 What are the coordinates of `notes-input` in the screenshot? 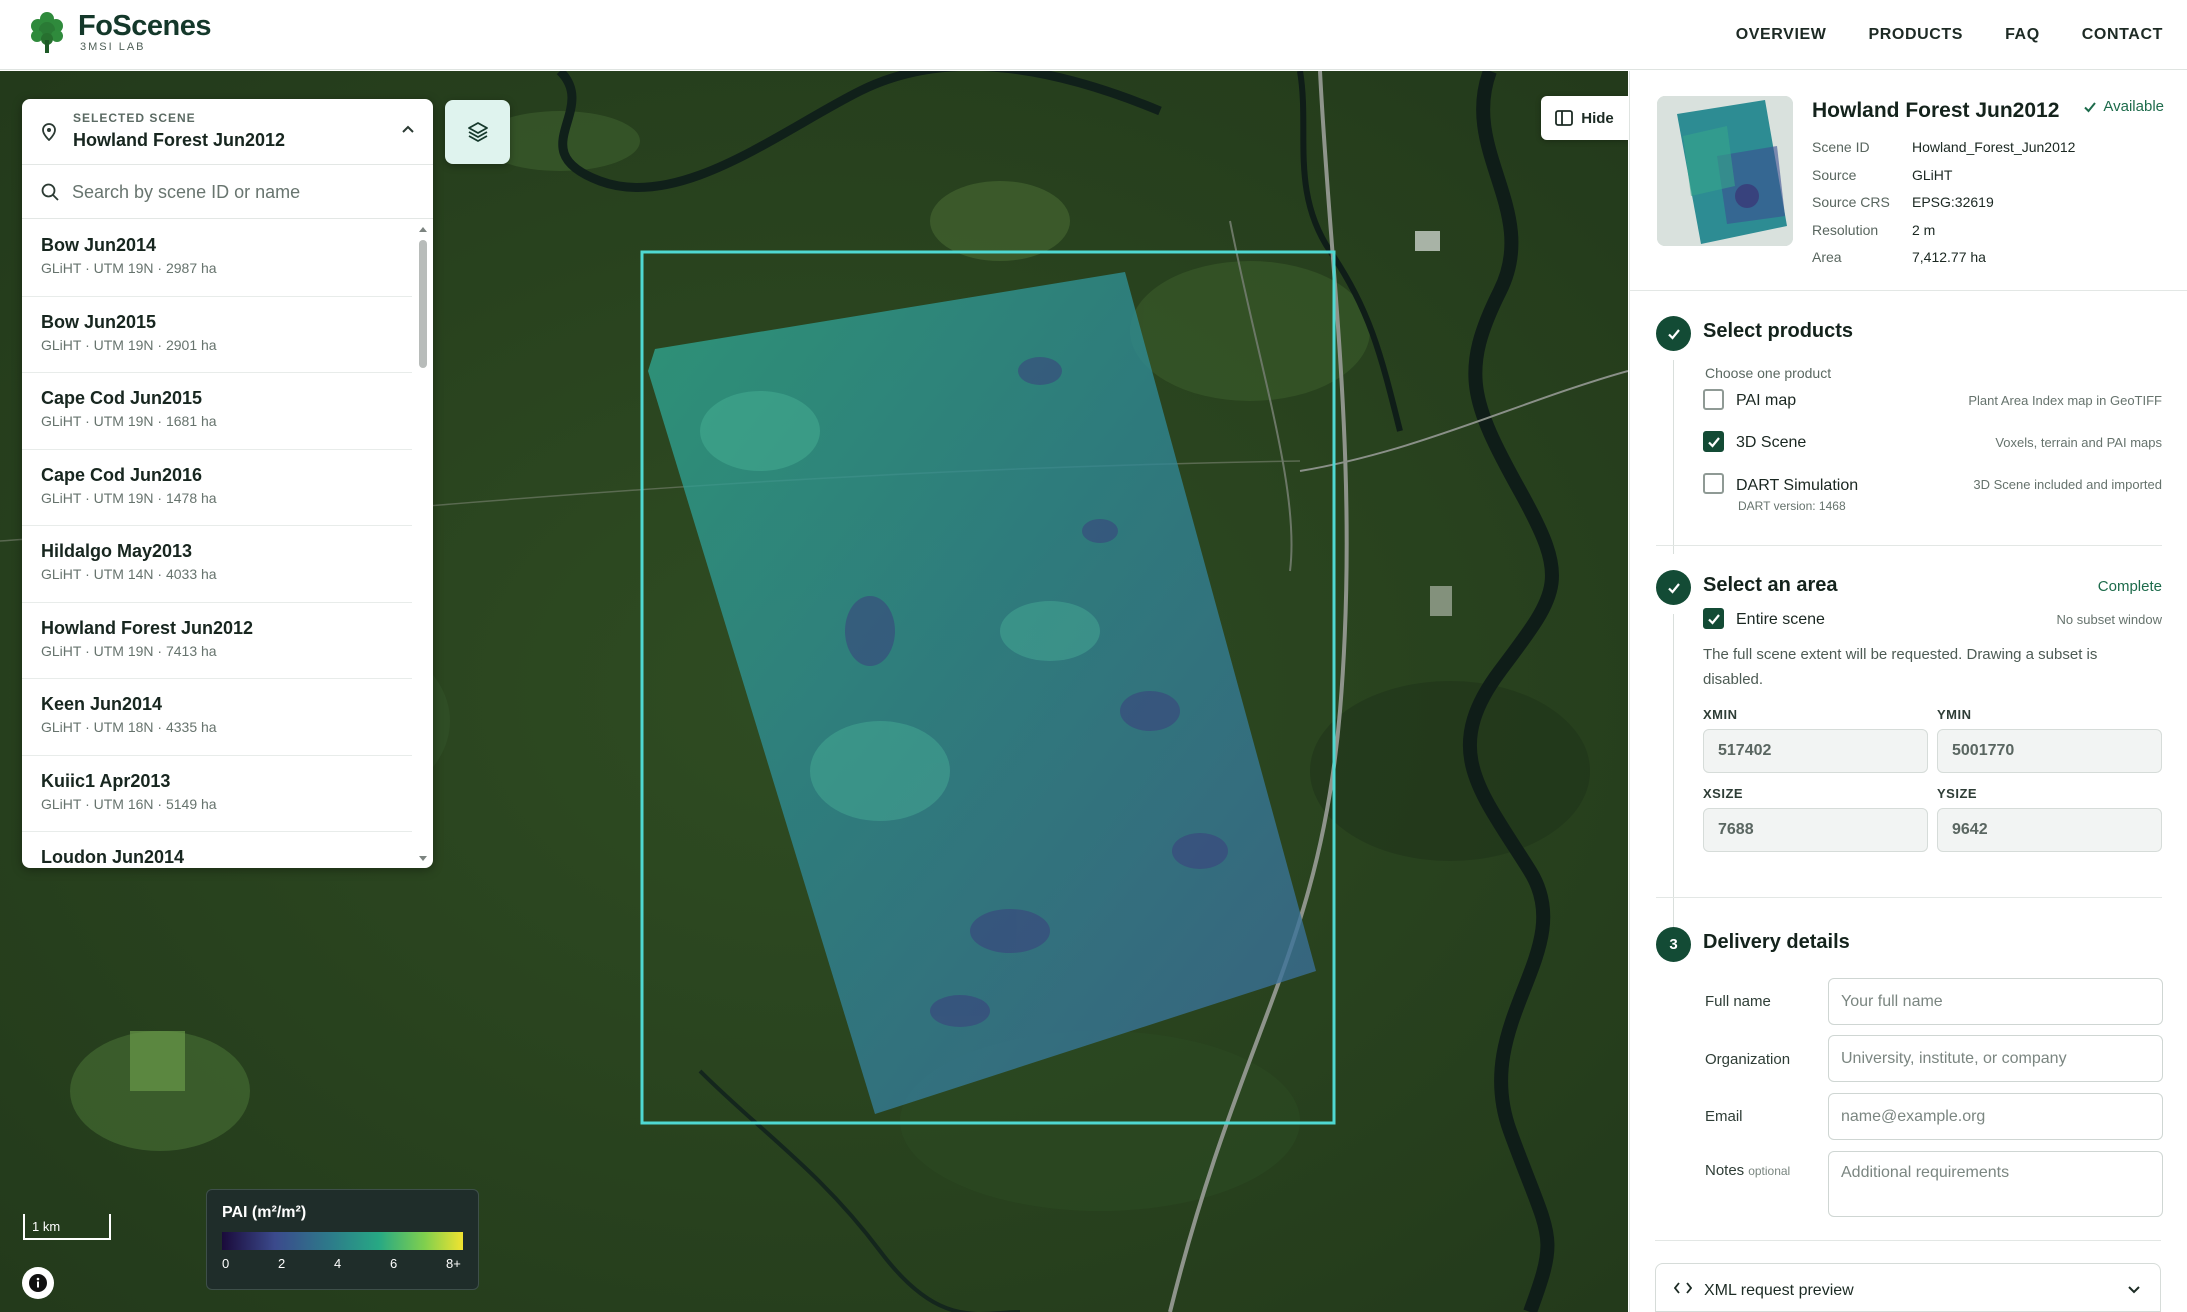 It's located at (1995, 1184).